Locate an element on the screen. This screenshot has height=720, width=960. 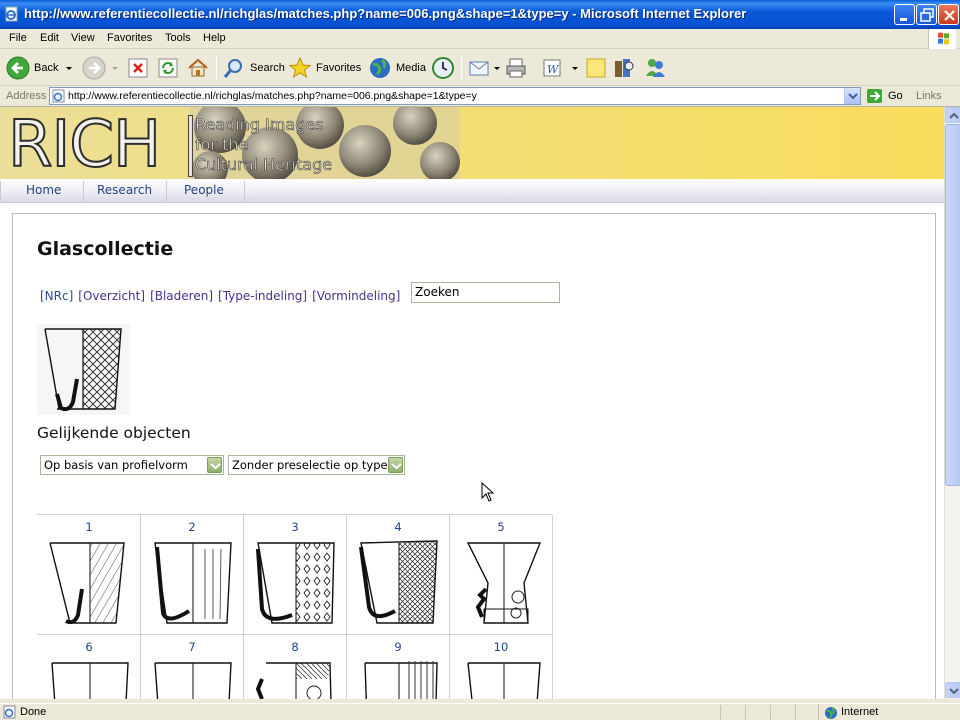
link-bladeren: [Bladeren] is located at coordinates (181, 296).